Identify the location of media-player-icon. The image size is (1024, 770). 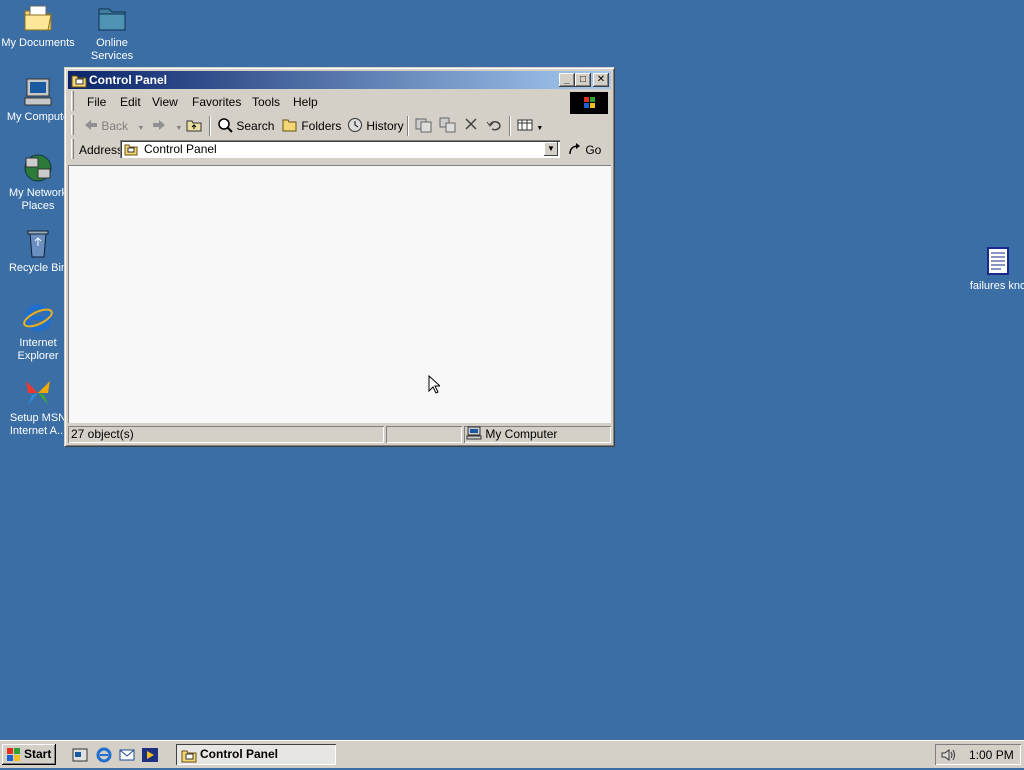
(150, 755).